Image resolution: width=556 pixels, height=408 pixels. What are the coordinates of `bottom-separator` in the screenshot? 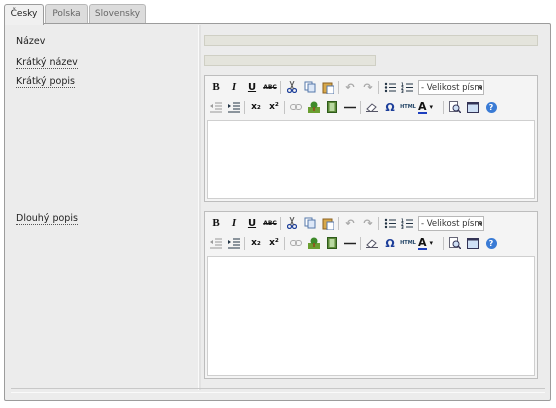 It's located at (278, 390).